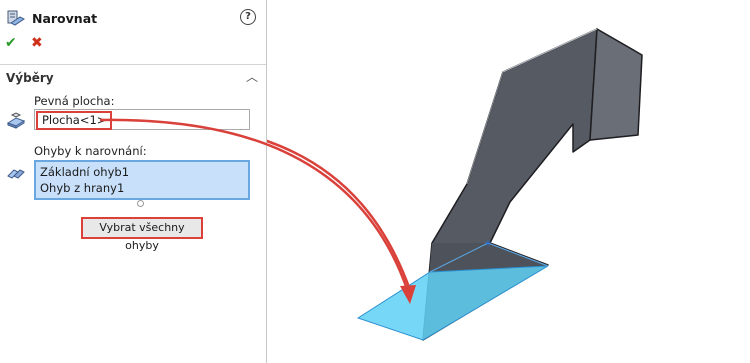 This screenshot has width=750, height=363. Describe the element at coordinates (133, 64) in the screenshot. I see `divider` at that location.